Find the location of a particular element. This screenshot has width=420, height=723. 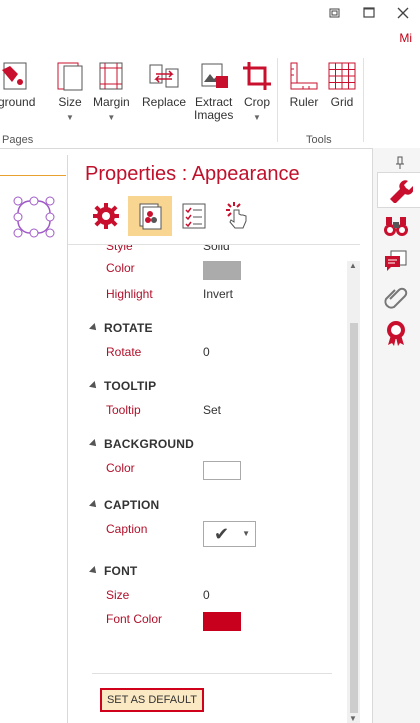

size-button: Size ▼ is located at coordinates (70, 91).